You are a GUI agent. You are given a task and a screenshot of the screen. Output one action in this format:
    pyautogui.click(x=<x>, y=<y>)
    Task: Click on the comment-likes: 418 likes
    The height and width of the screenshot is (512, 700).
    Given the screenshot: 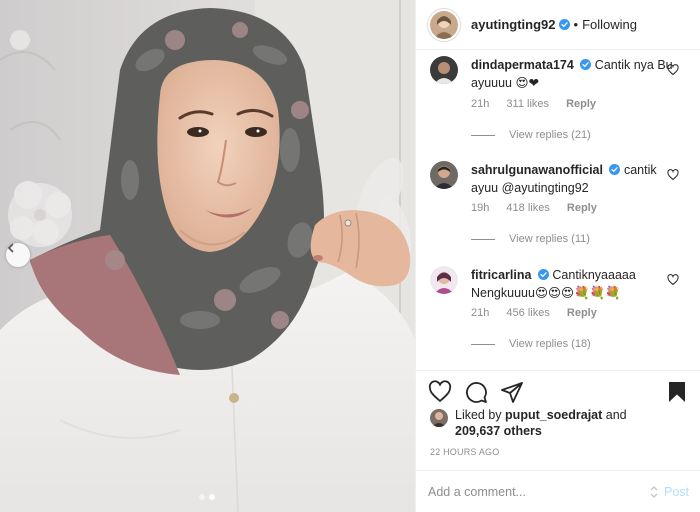 What is the action you would take?
    pyautogui.click(x=527, y=208)
    